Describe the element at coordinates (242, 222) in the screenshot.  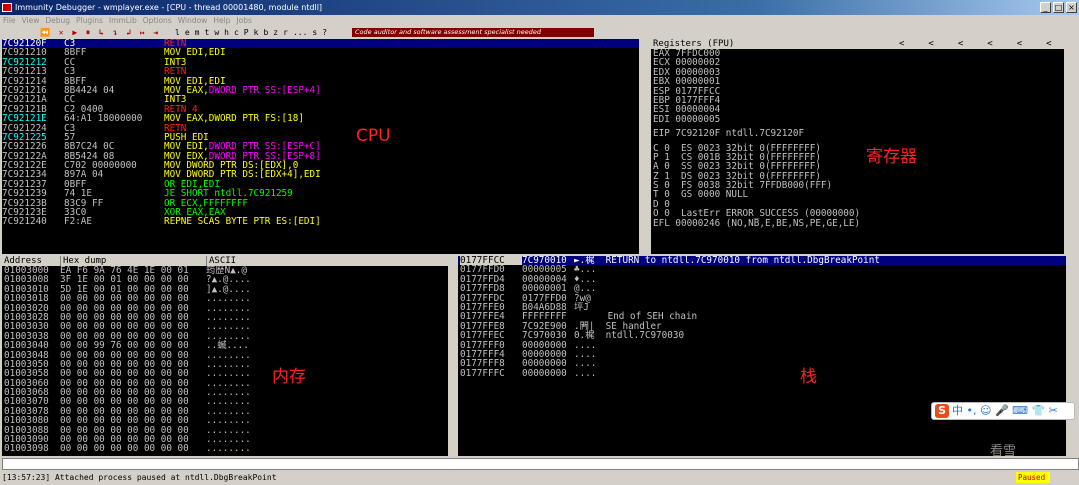
I see `cpu-asm: REPNE SCAS BYTE PTR ES:[EDI]` at that location.